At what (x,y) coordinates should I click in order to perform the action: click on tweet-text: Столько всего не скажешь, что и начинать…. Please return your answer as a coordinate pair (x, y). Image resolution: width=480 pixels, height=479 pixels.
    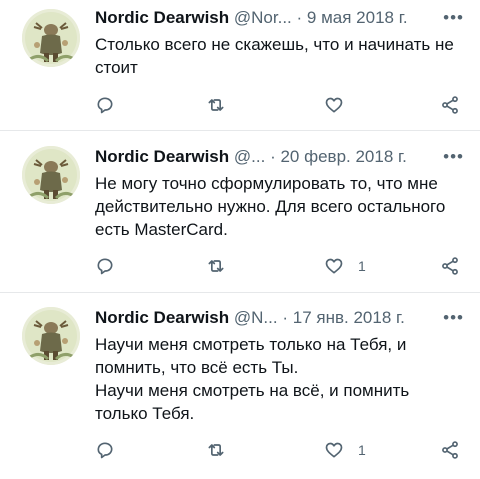
    Looking at the image, I should click on (274, 56).